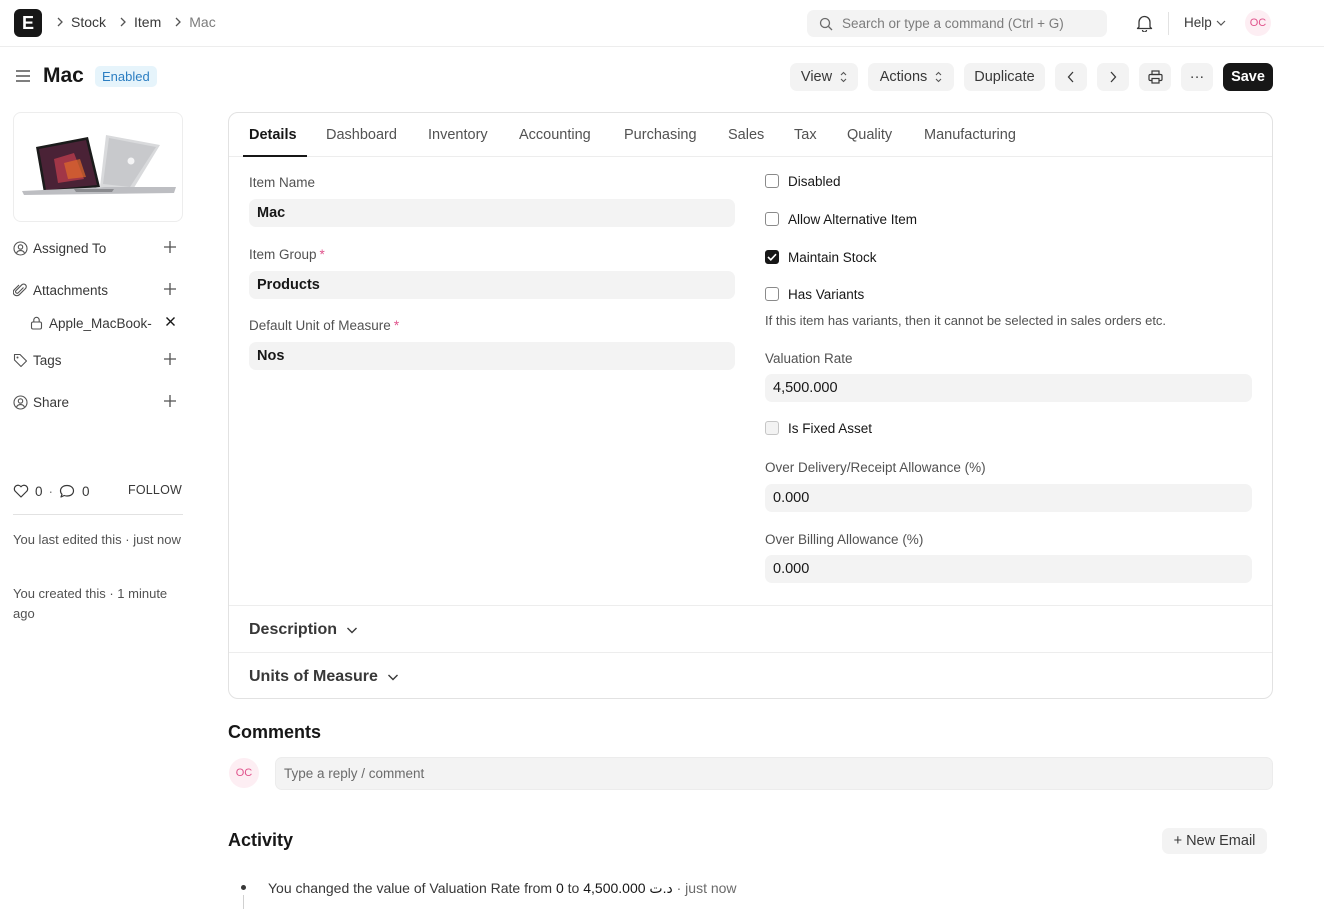  Describe the element at coordinates (1004, 77) in the screenshot. I see `duplicate-button: Duplicate` at that location.